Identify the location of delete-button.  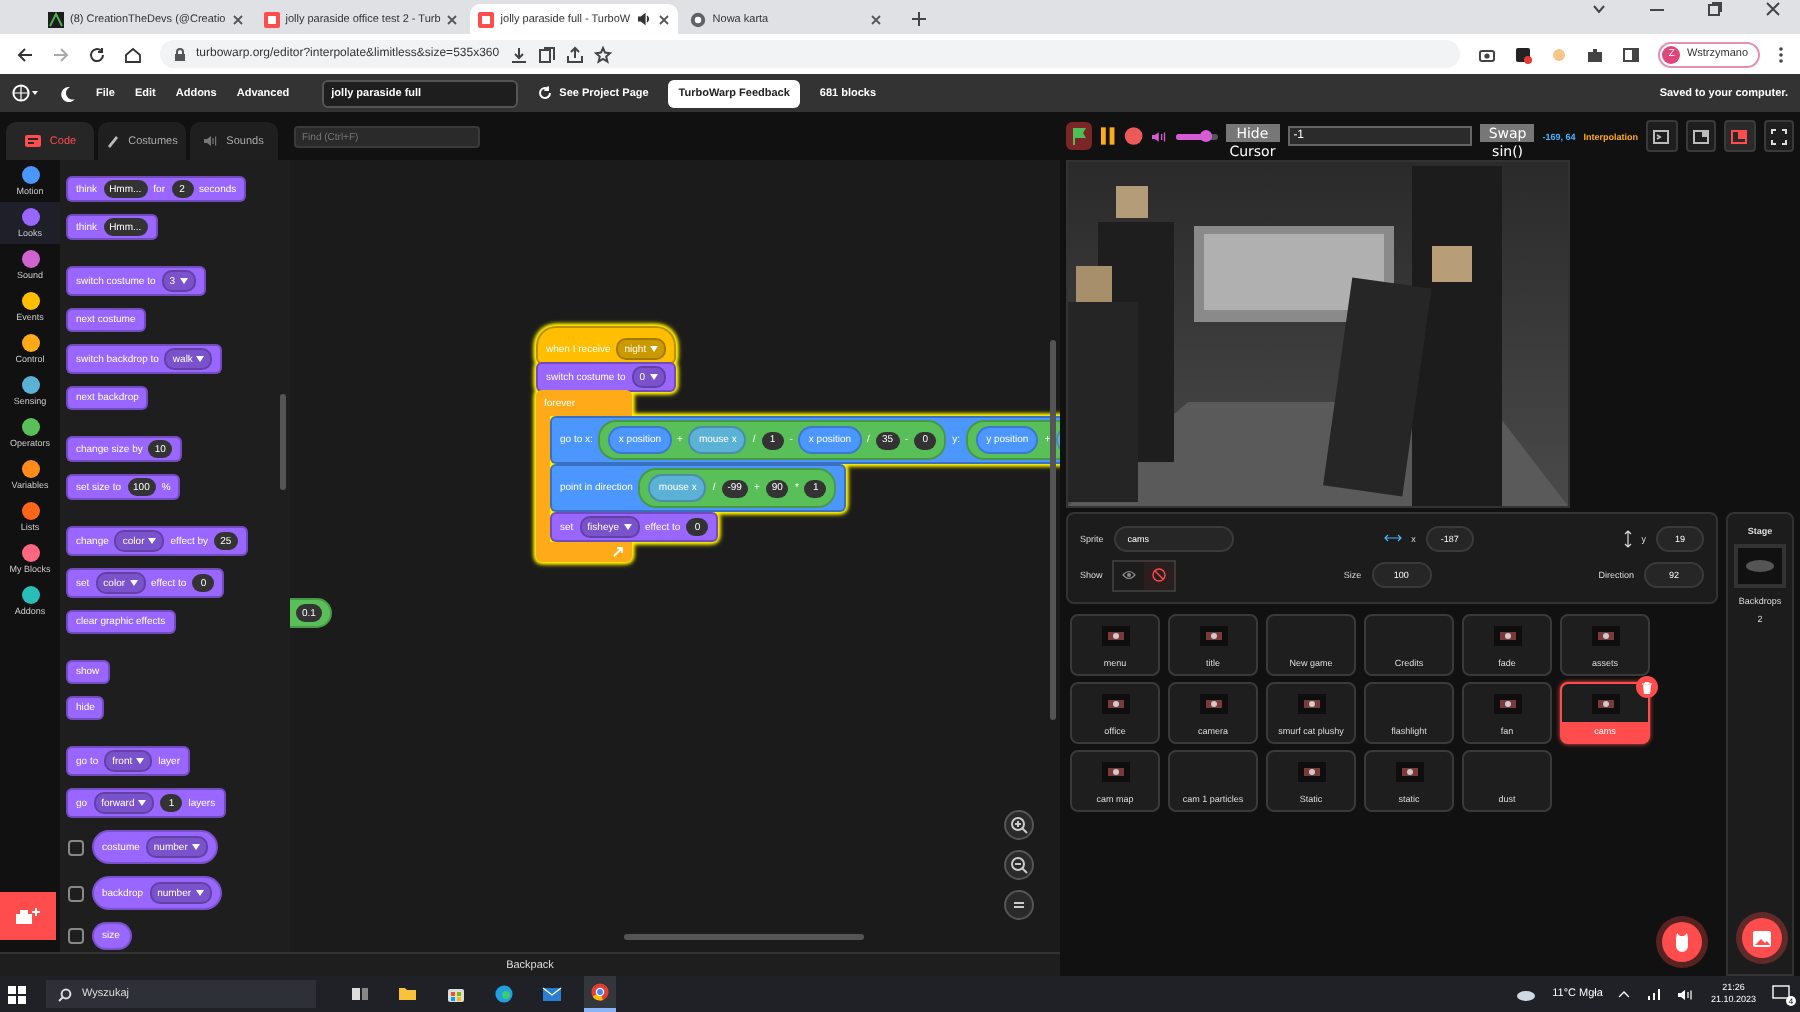
(1647, 687).